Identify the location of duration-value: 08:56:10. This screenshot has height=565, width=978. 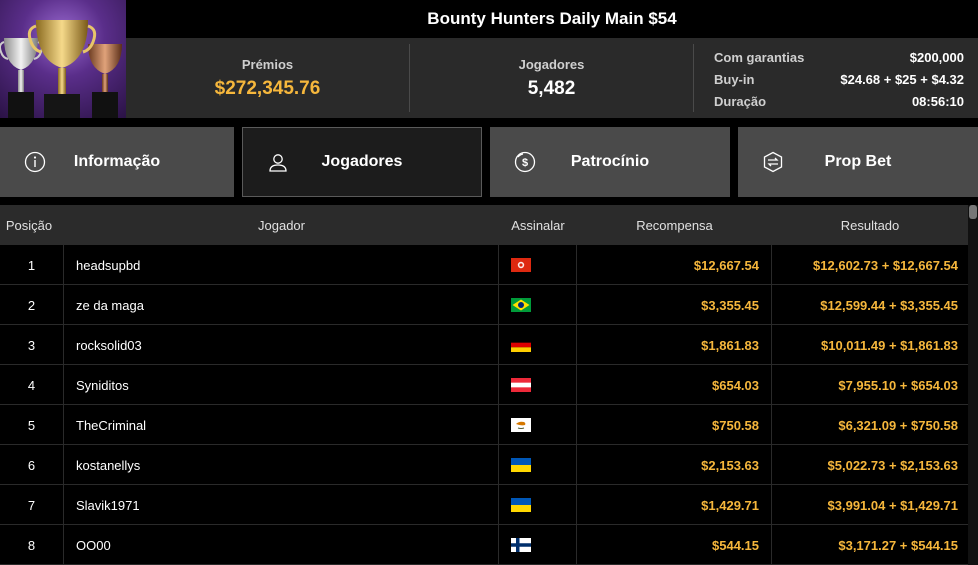
(937, 101).